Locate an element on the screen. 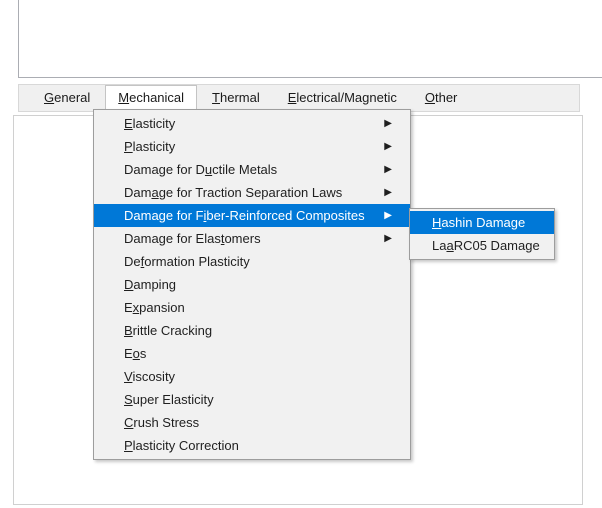 Image resolution: width=602 pixels, height=508 pixels. menu-item-label: Super Elasticity is located at coordinates (169, 399).